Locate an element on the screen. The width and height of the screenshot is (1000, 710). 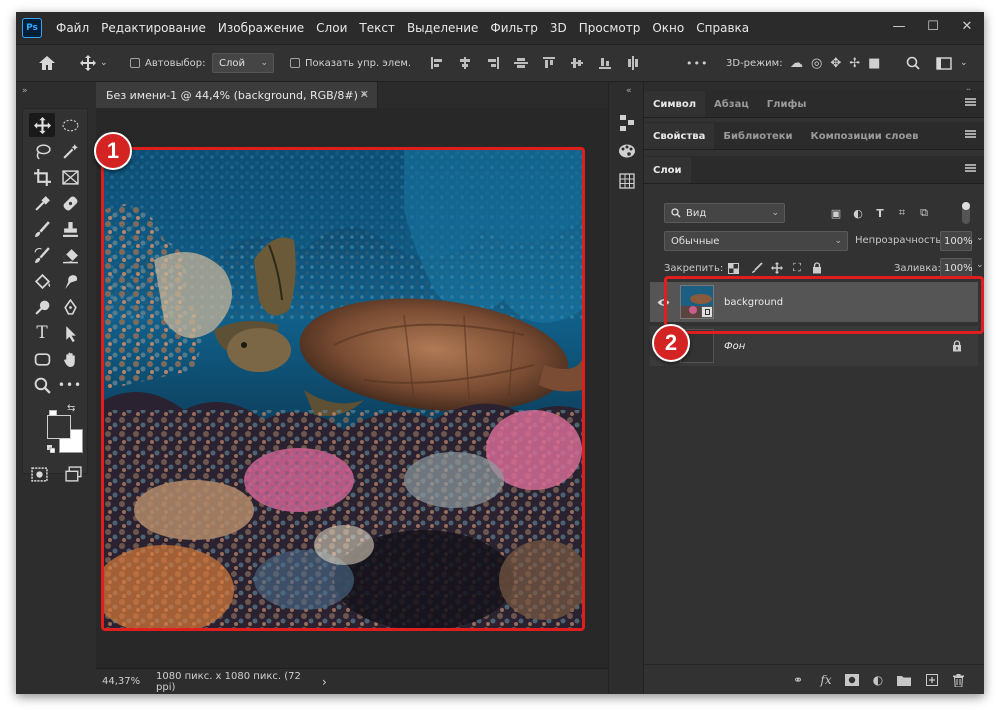
folder-icon is located at coordinates (904, 680).